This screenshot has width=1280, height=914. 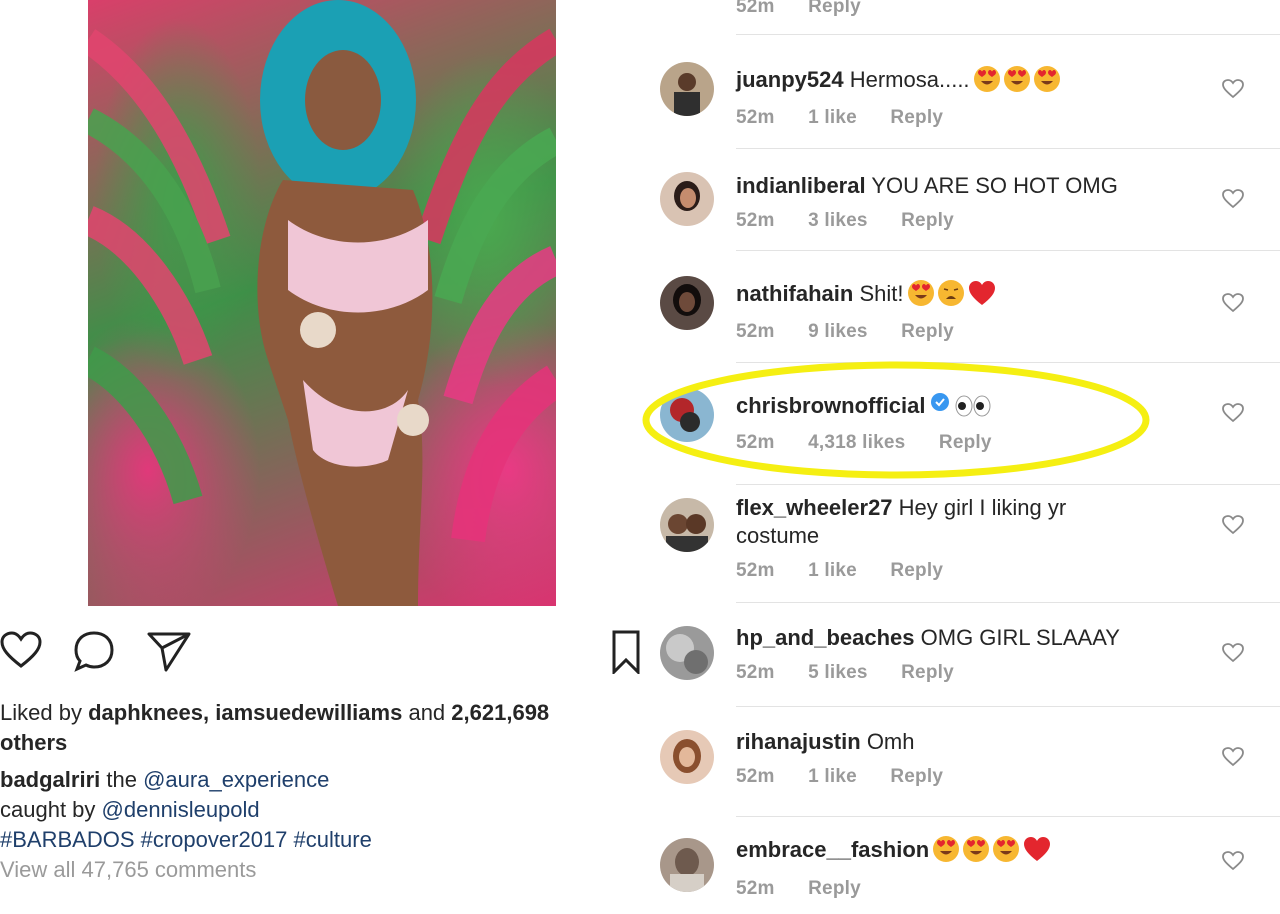 I want to click on hashtag: #cropover2017, so click(x=214, y=839).